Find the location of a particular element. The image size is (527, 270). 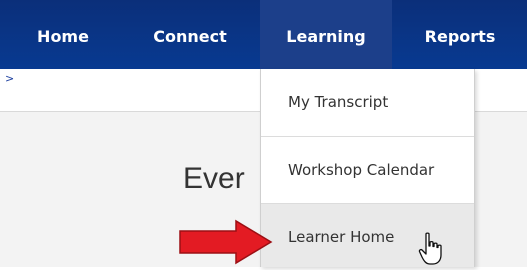

hand-pointer-icon is located at coordinates (430, 248).